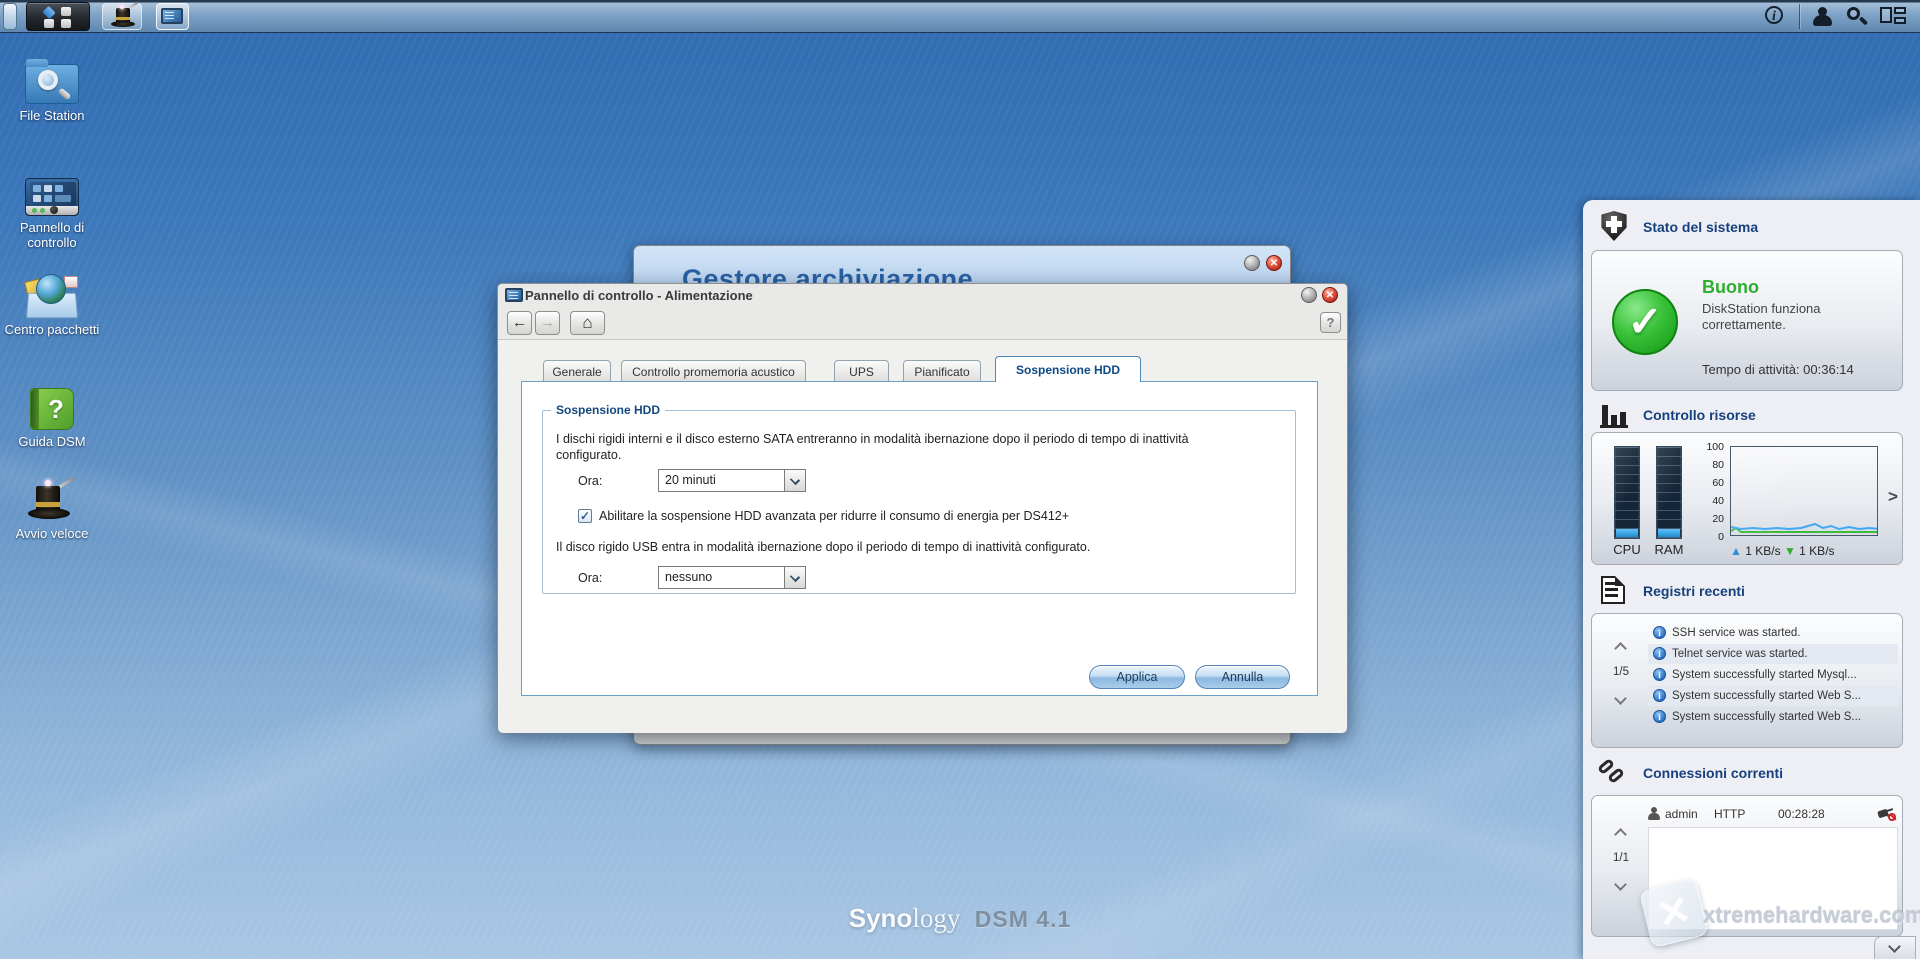  I want to click on ram-gauge, so click(1669, 492).